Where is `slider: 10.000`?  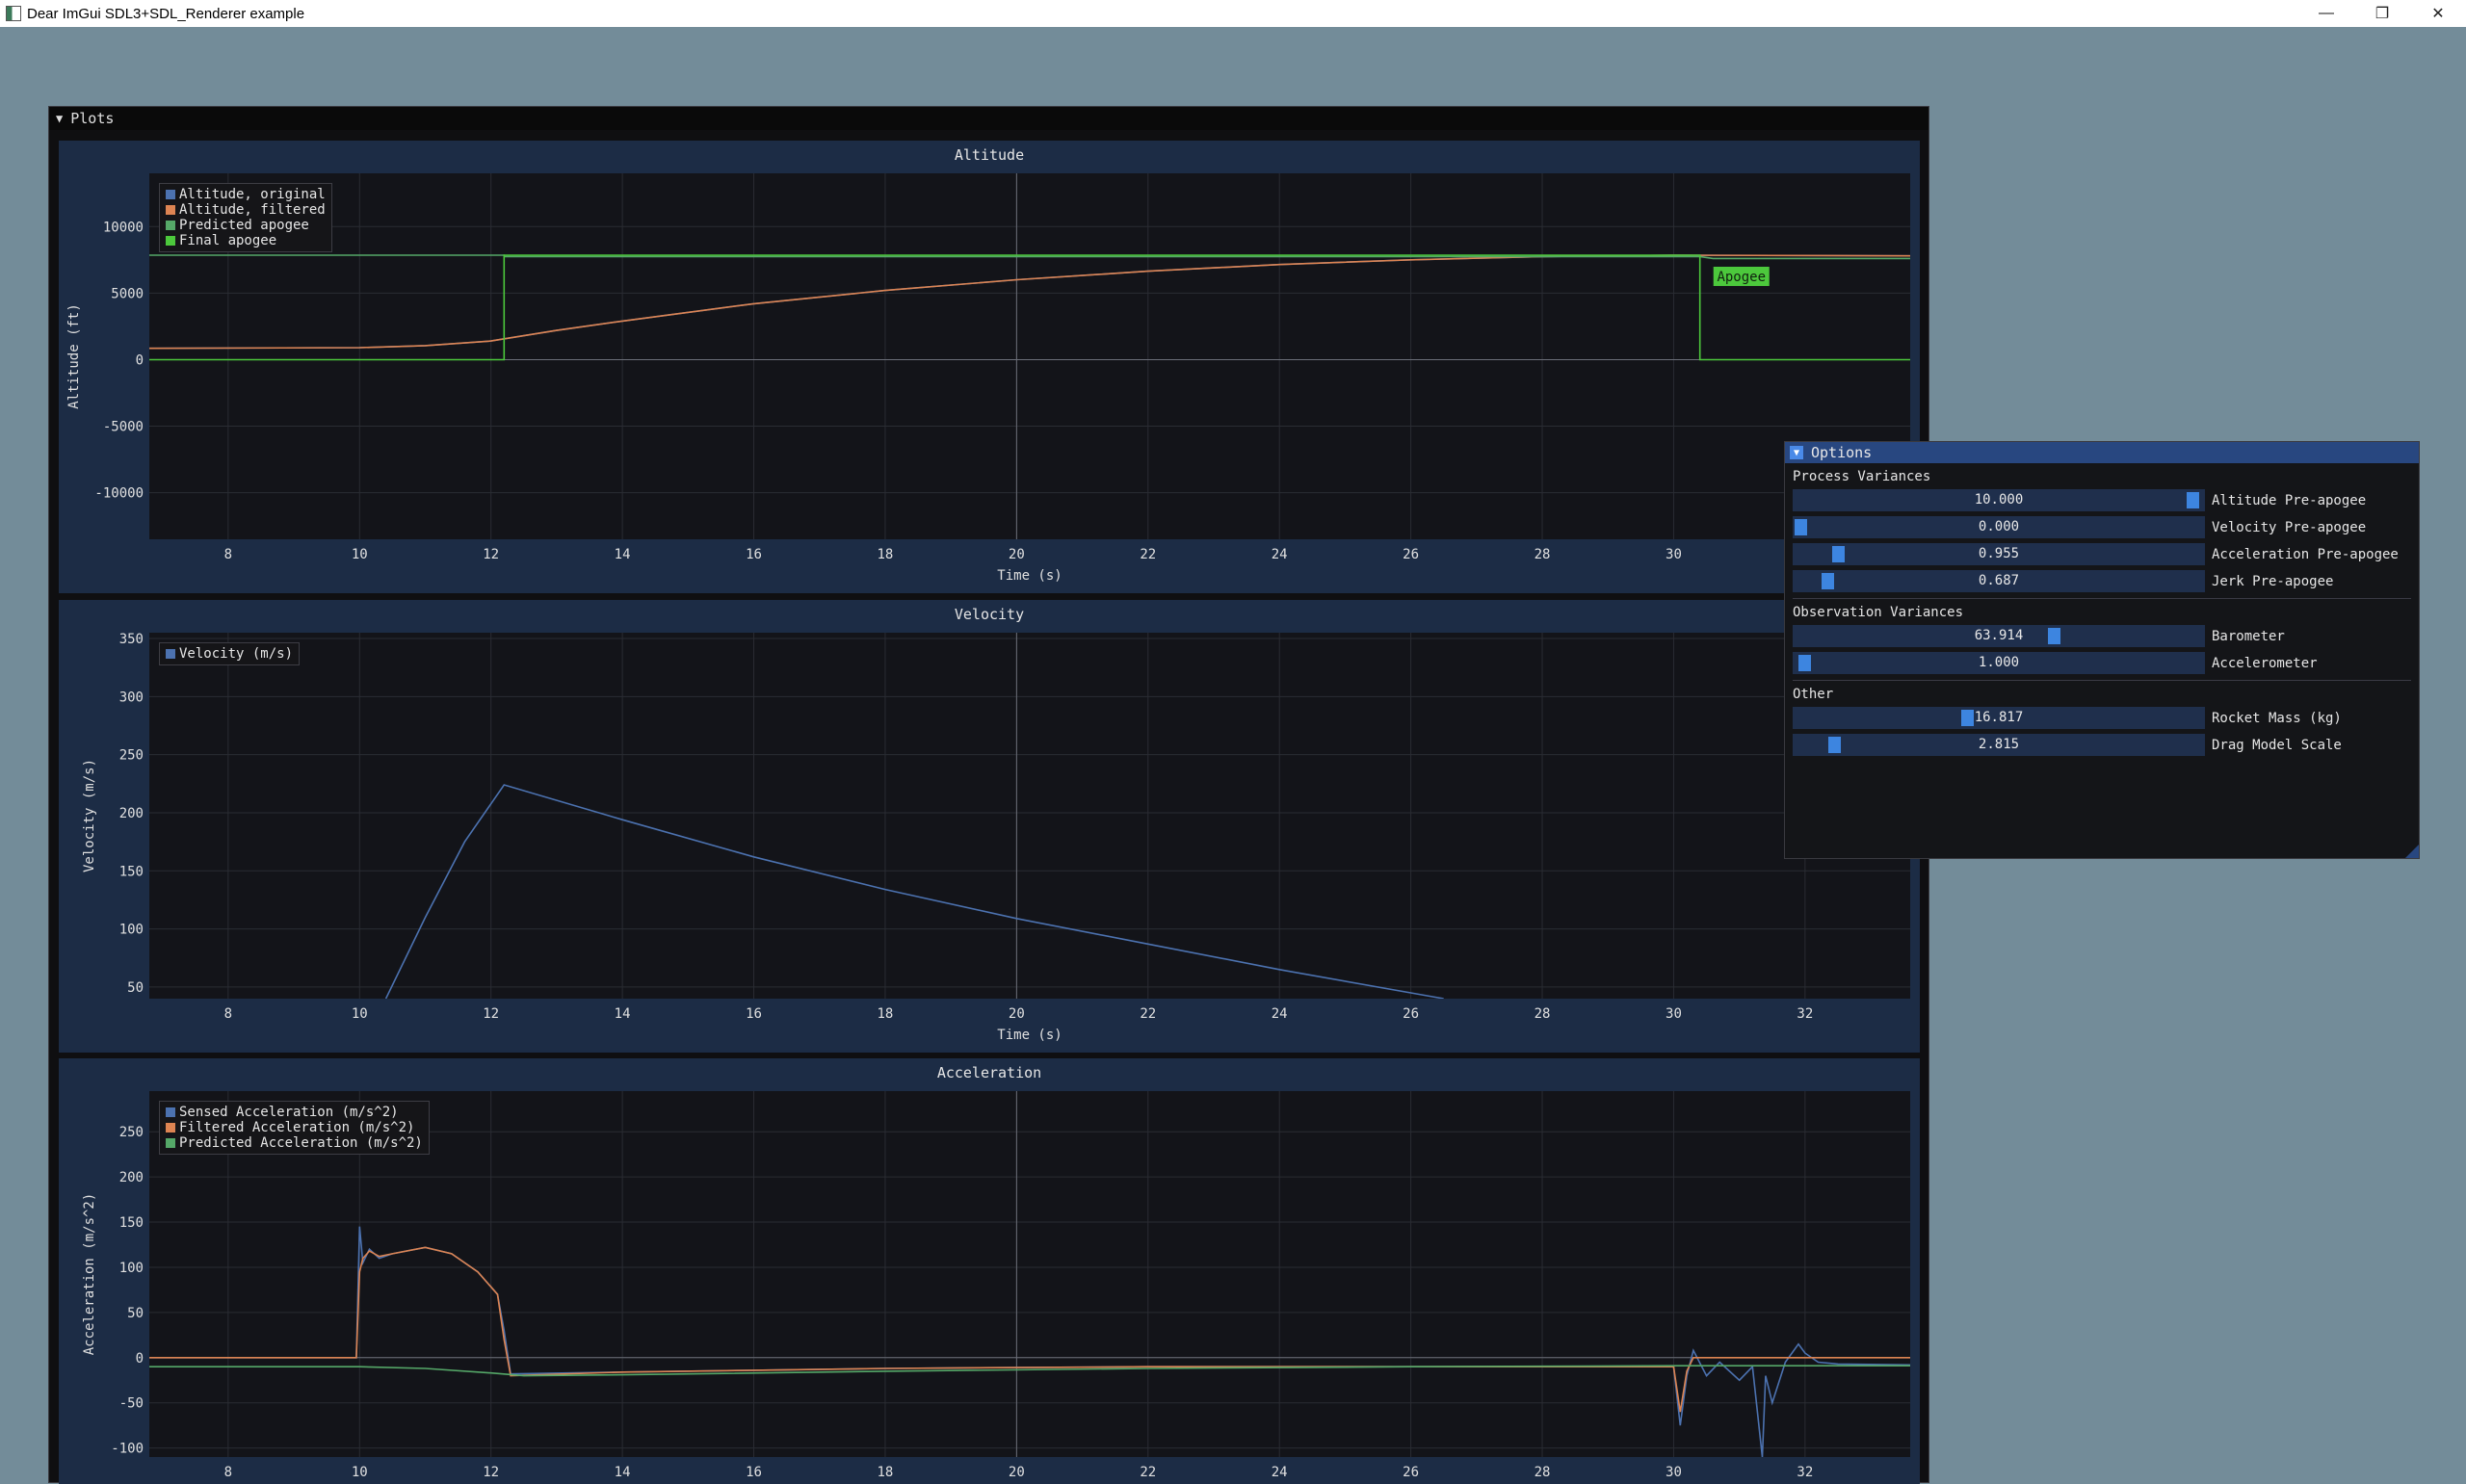
slider: 10.000 is located at coordinates (1999, 500).